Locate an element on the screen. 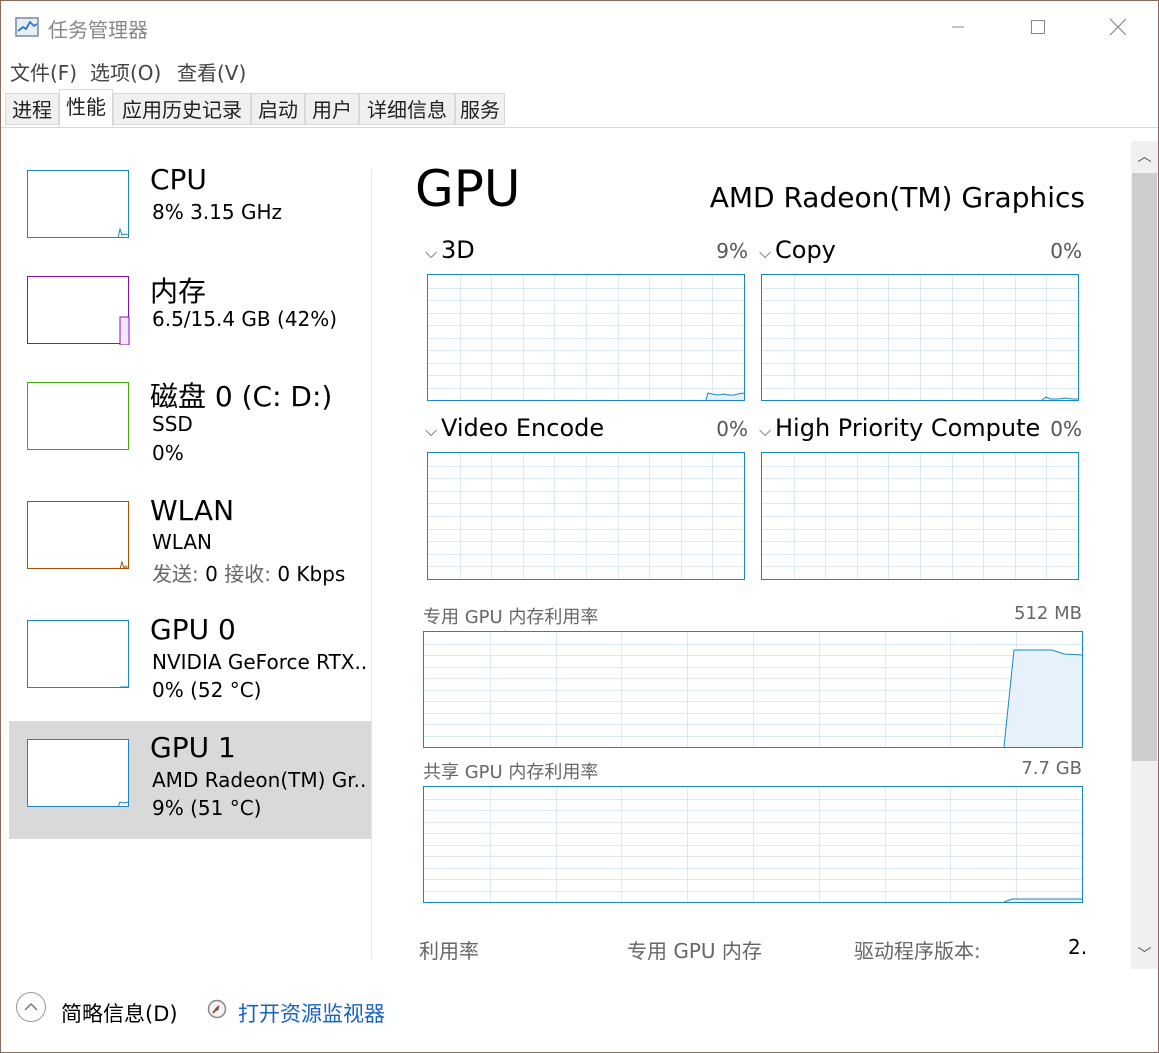 The image size is (1159, 1053). engine-selector-copy: ⌵ Copy is located at coordinates (797, 250).